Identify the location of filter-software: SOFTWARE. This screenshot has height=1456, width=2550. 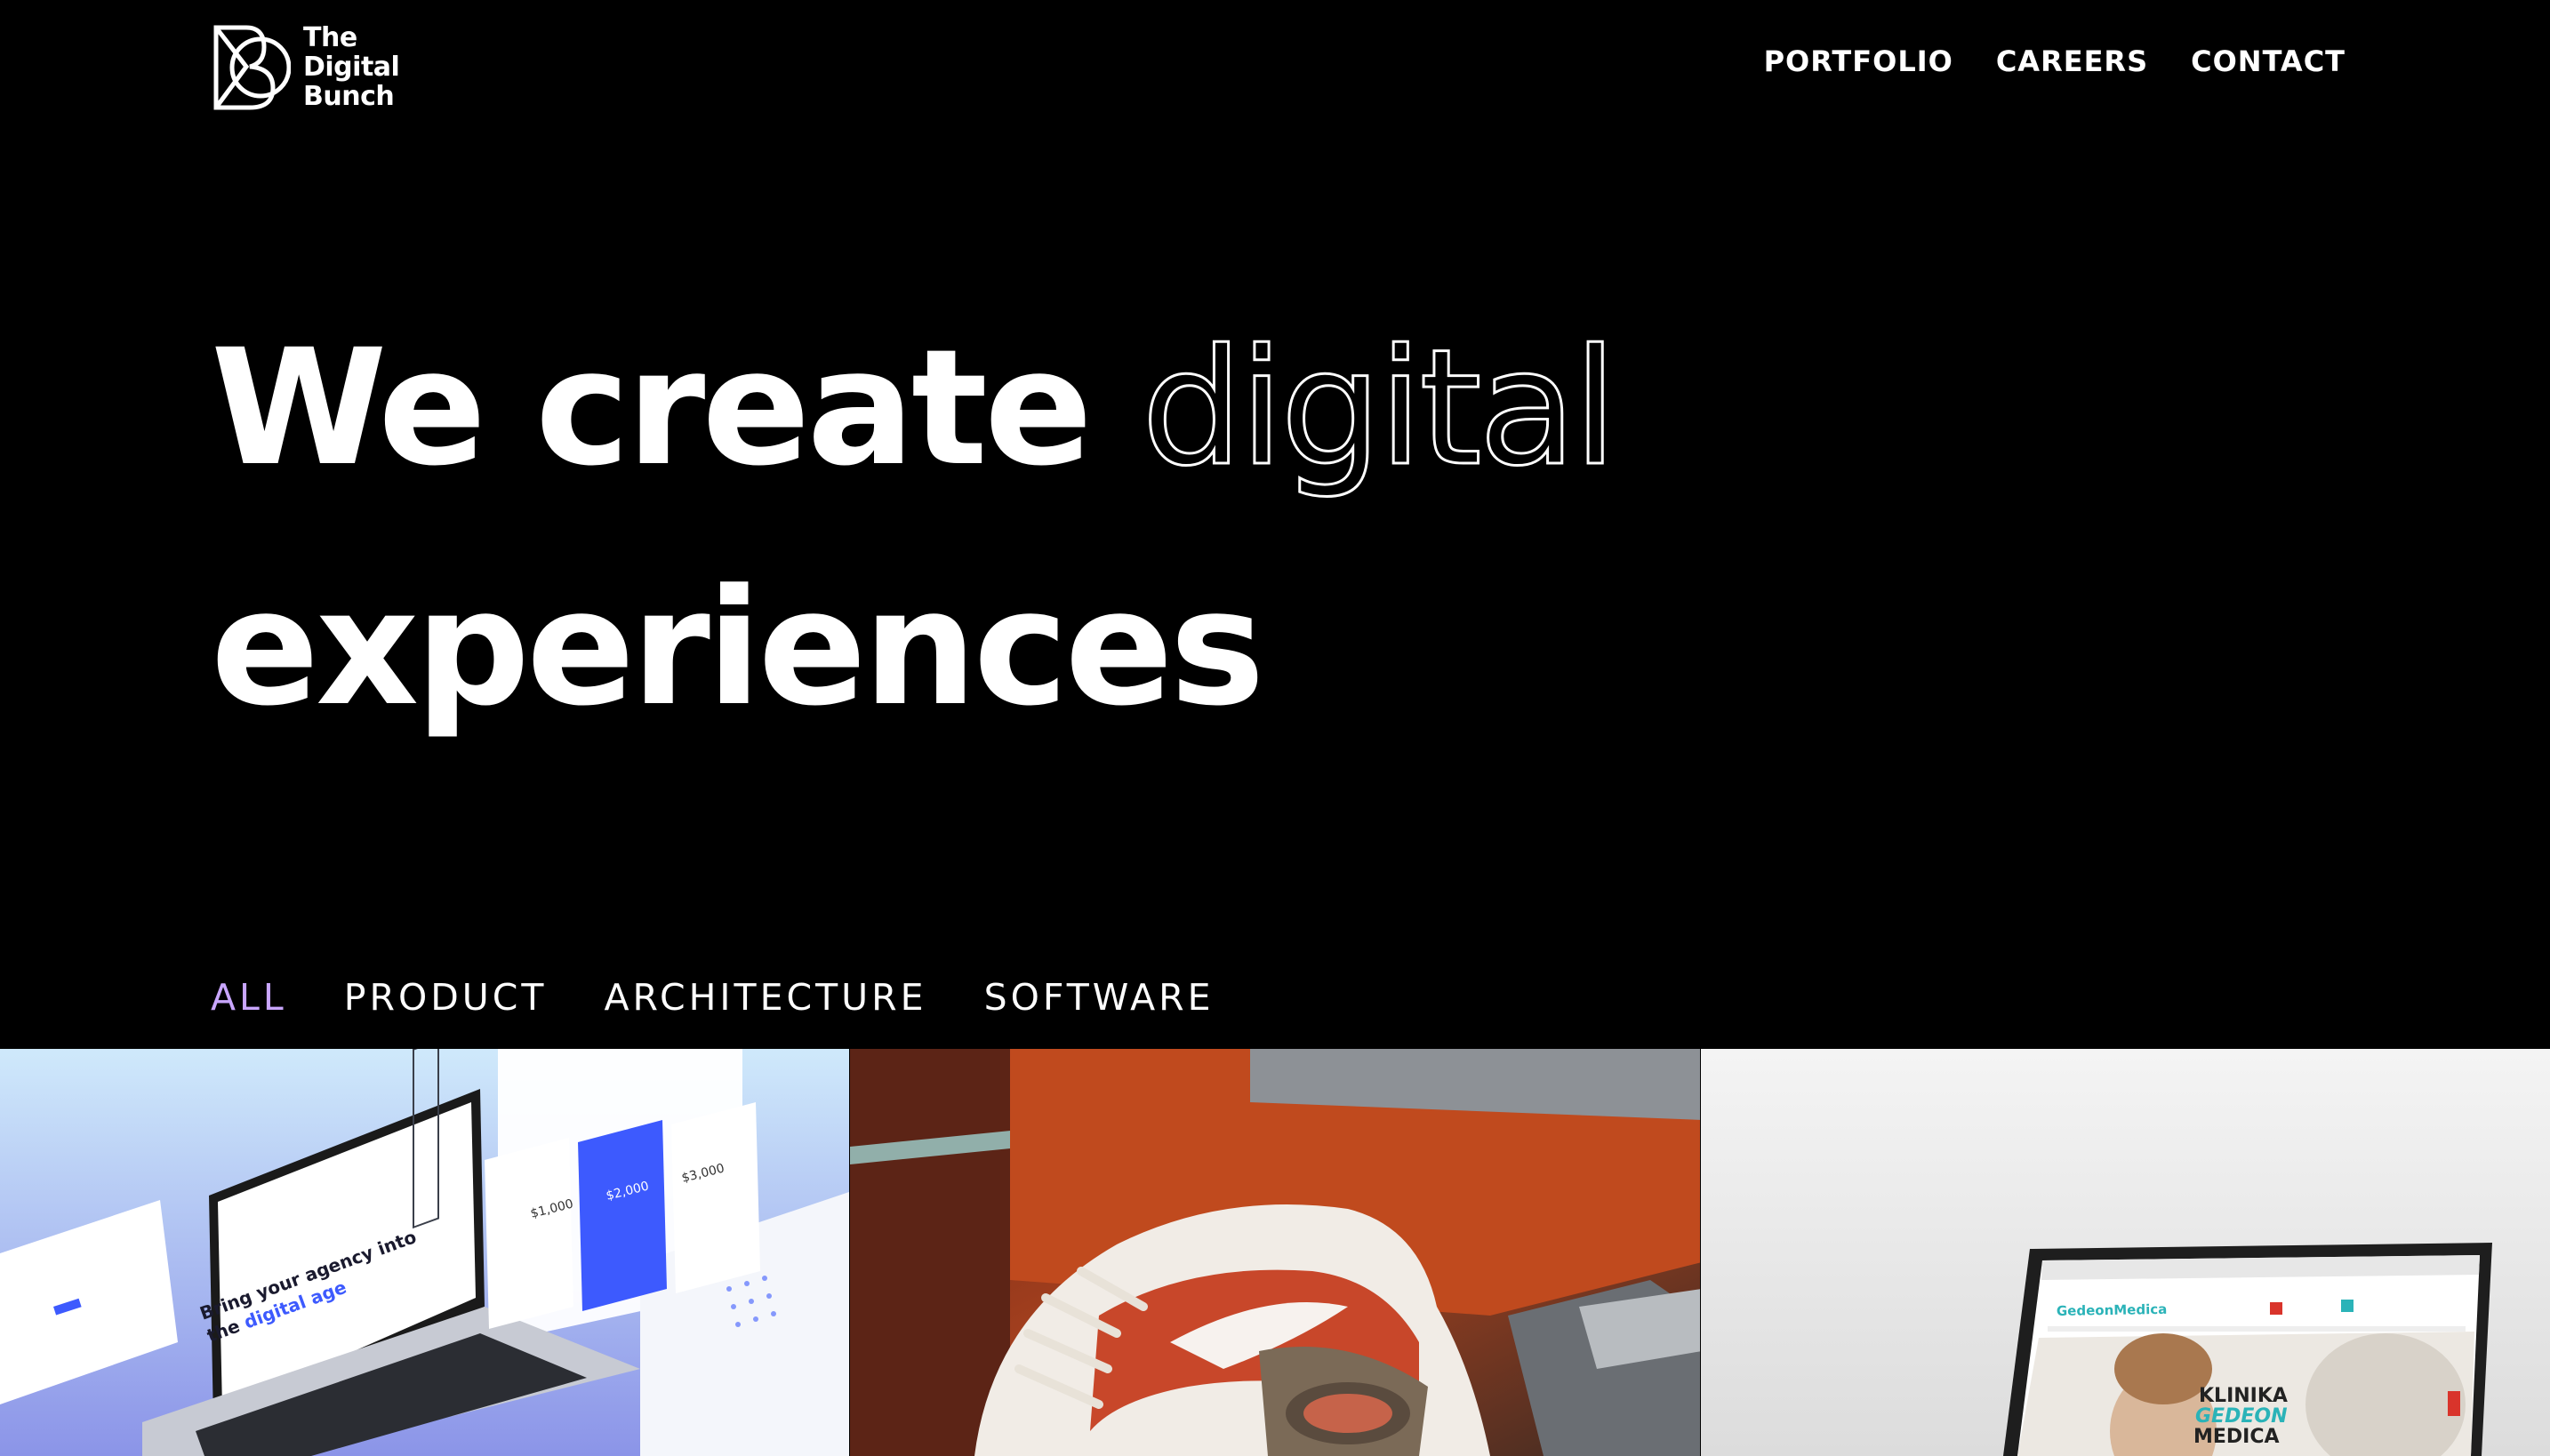
(1099, 997).